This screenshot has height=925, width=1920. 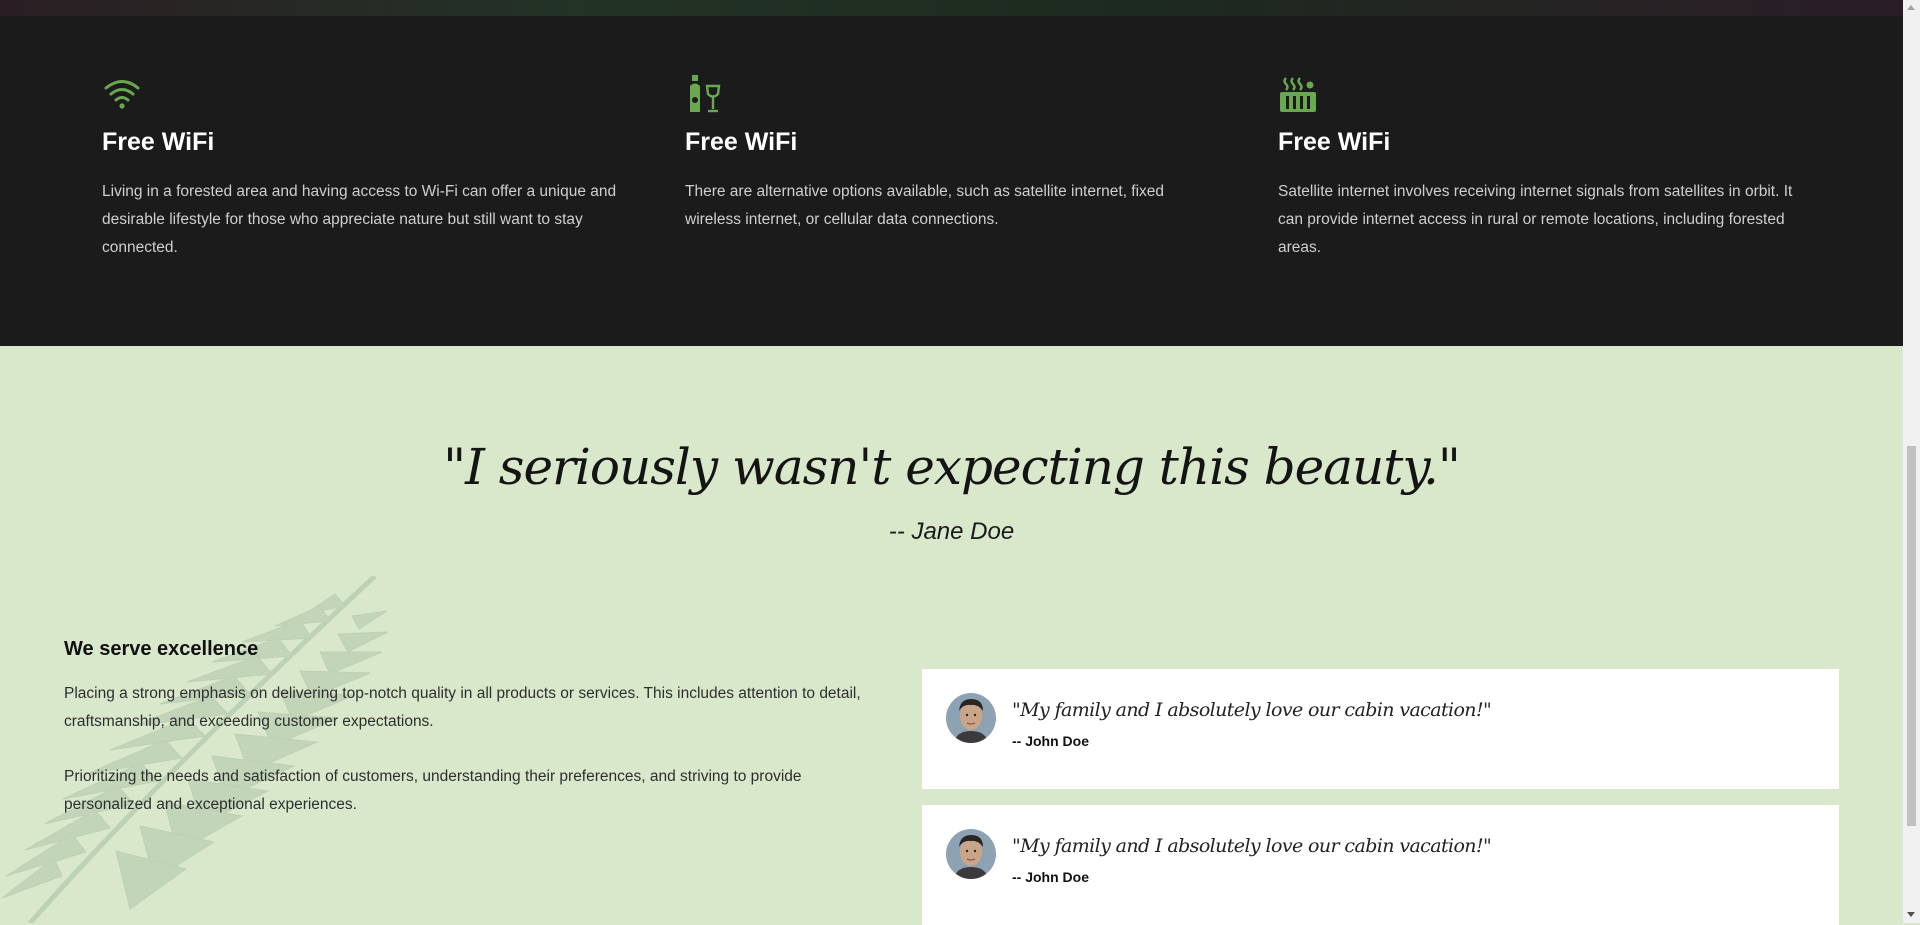 I want to click on page-scrollbar, so click(x=1911, y=461).